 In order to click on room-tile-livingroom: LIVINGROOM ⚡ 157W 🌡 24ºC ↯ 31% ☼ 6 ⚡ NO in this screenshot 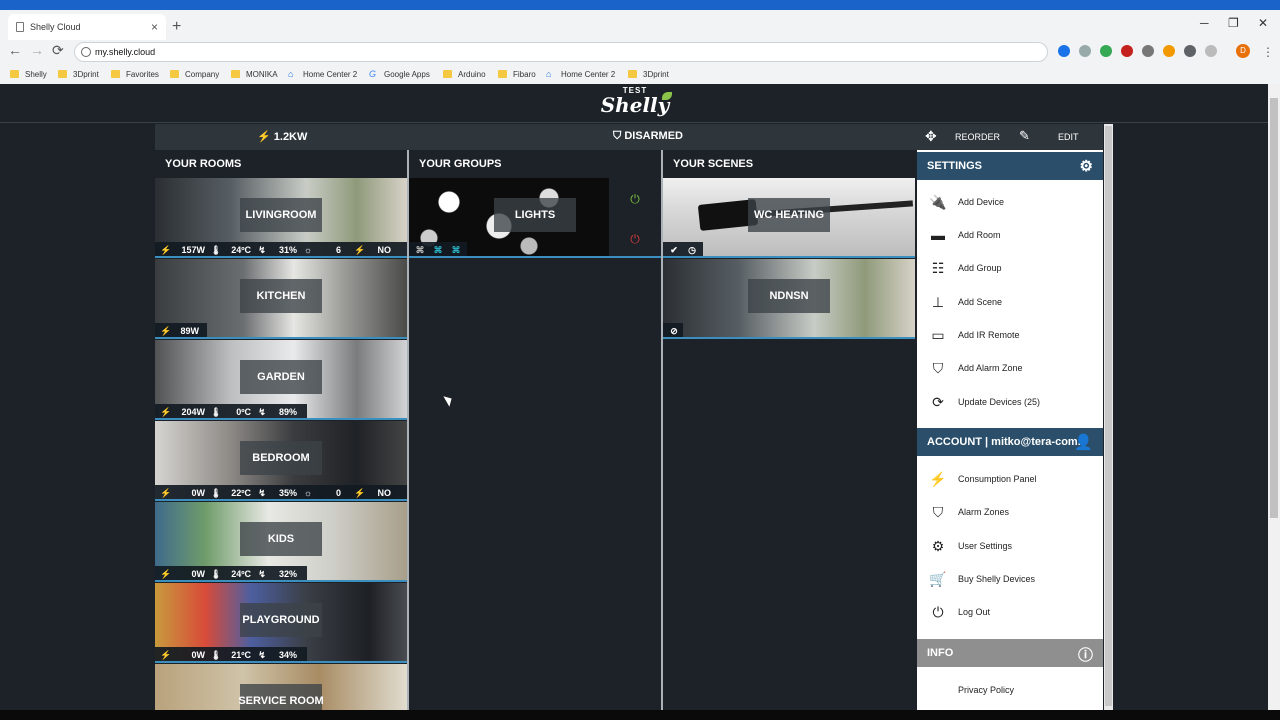, I will do `click(281, 218)`.